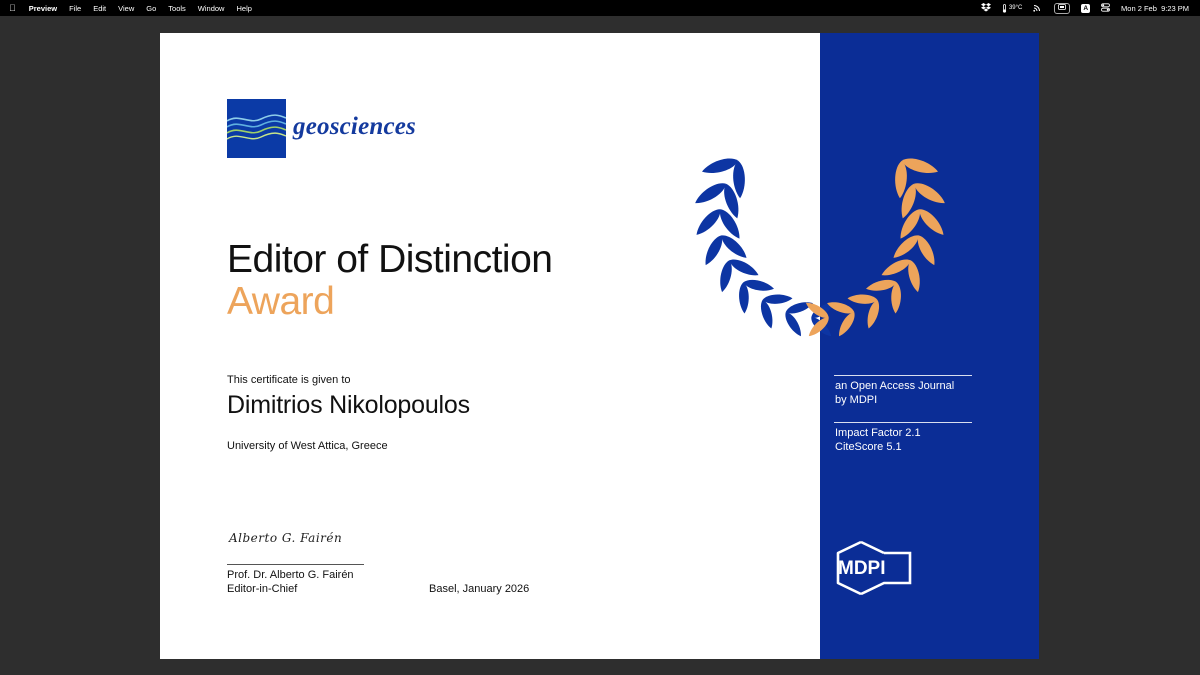 Image resolution: width=1200 pixels, height=675 pixels. What do you see at coordinates (348, 405) in the screenshot?
I see `recipient-name: Dimitrios Nikolopoulos` at bounding box center [348, 405].